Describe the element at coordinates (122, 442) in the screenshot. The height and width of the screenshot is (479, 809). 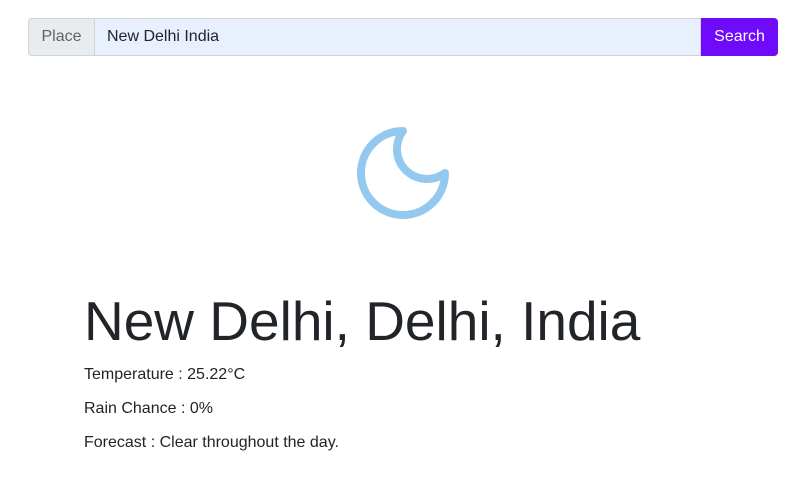
I see `forecast-label: Forecast :` at that location.